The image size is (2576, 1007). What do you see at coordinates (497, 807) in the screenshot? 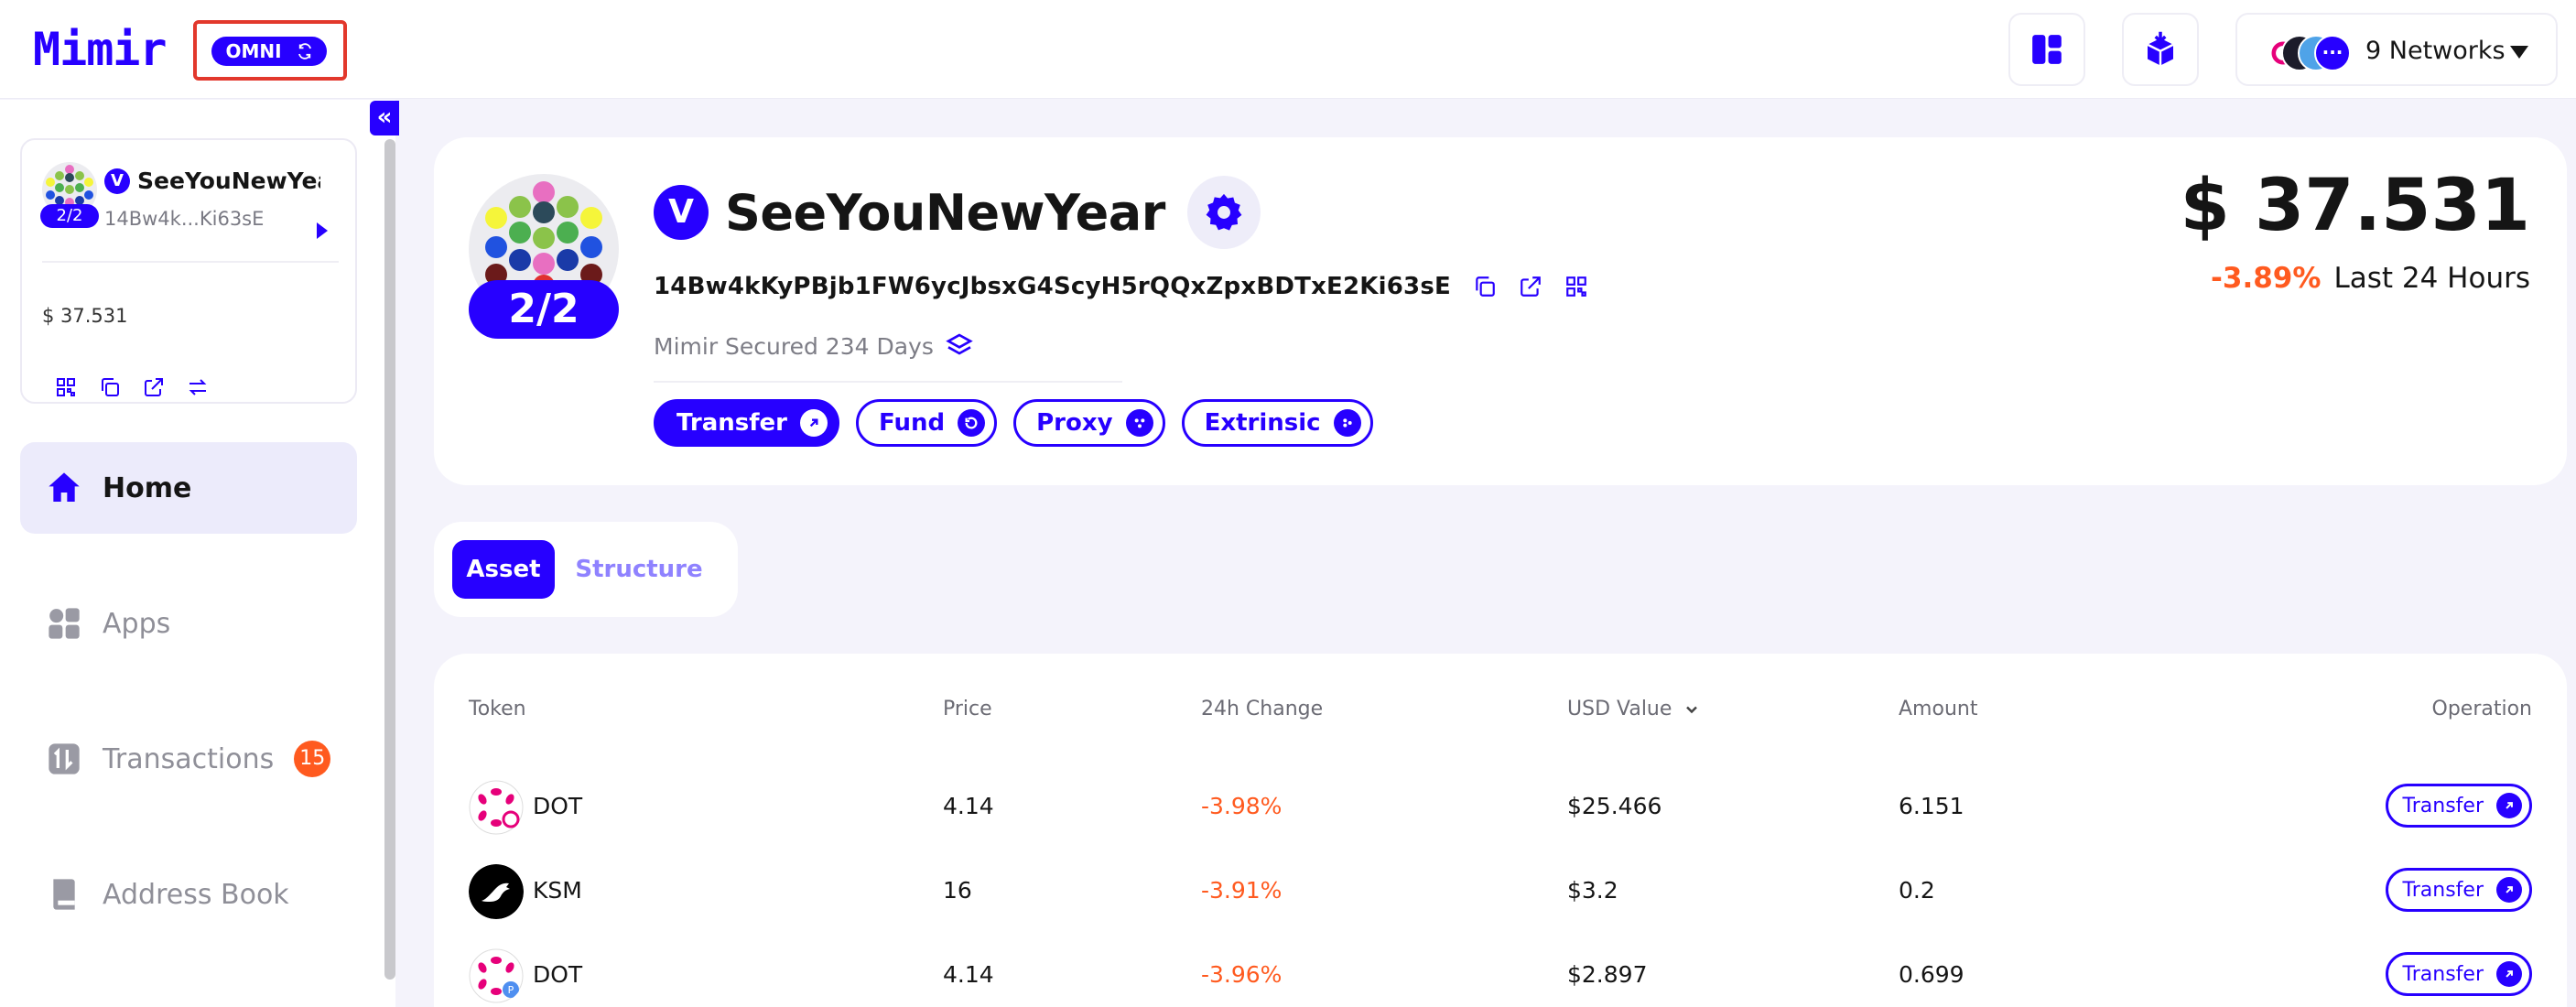
I see `dot-token-icon` at bounding box center [497, 807].